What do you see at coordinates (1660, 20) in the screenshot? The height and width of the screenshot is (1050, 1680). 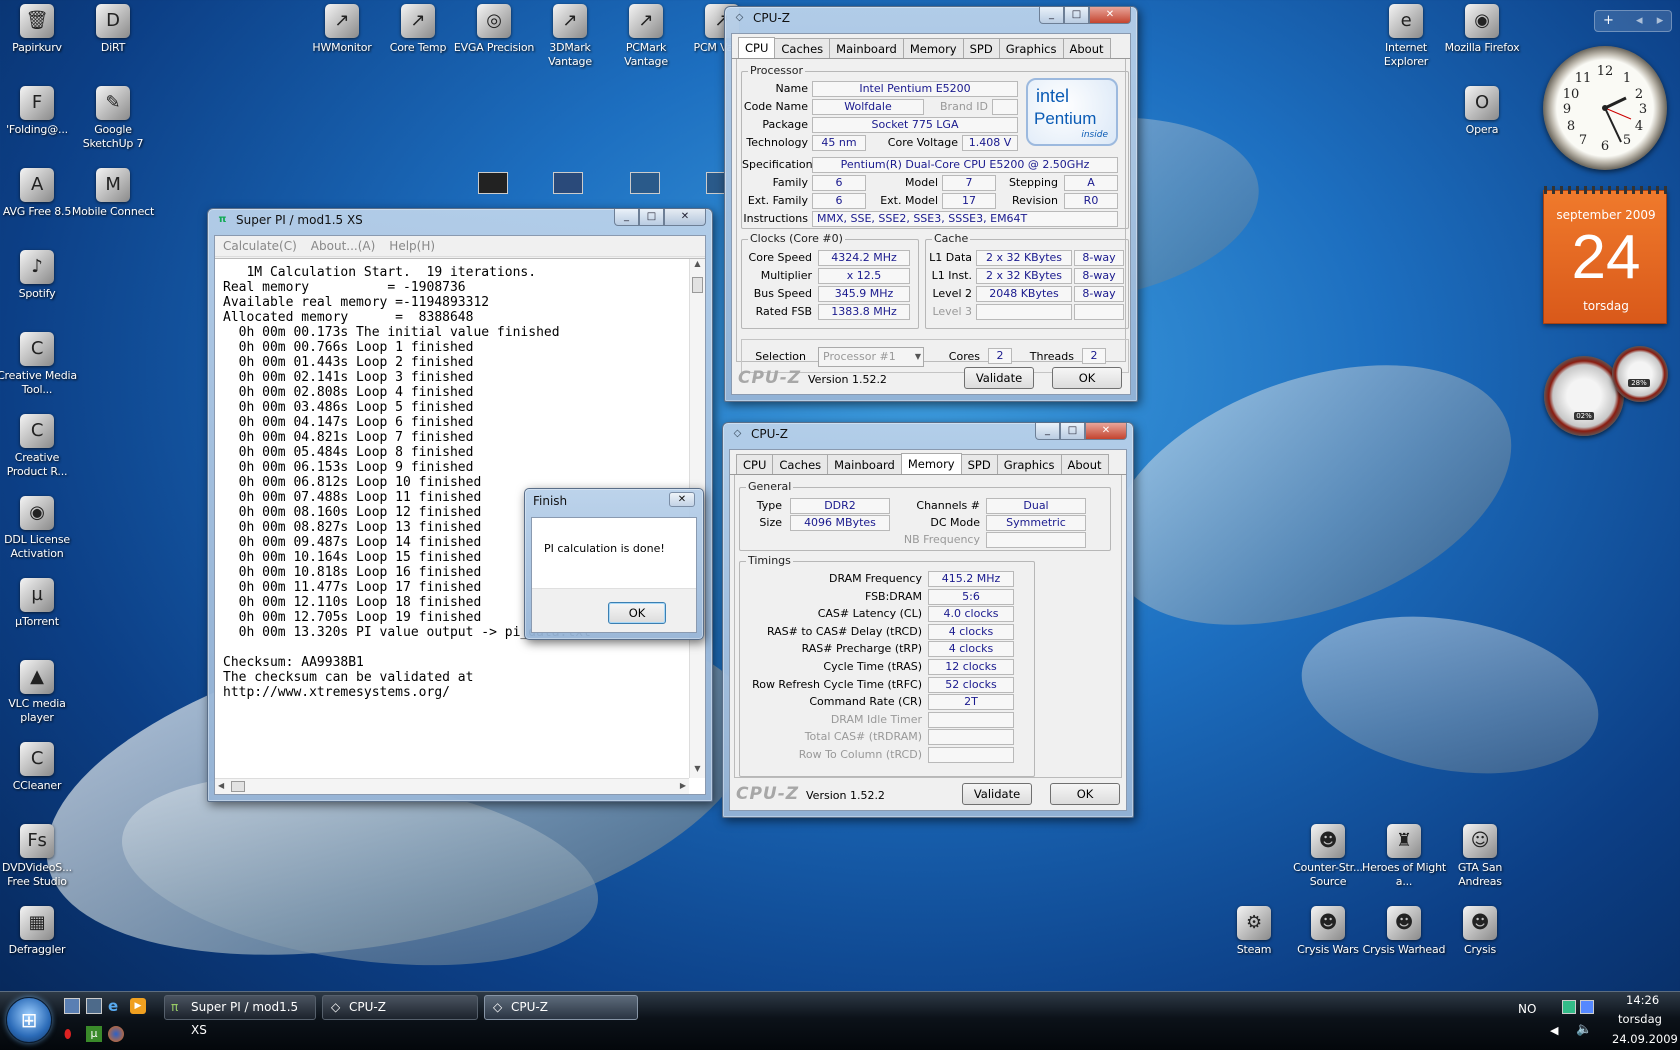 I see `next-gadget-icon: ▸` at bounding box center [1660, 20].